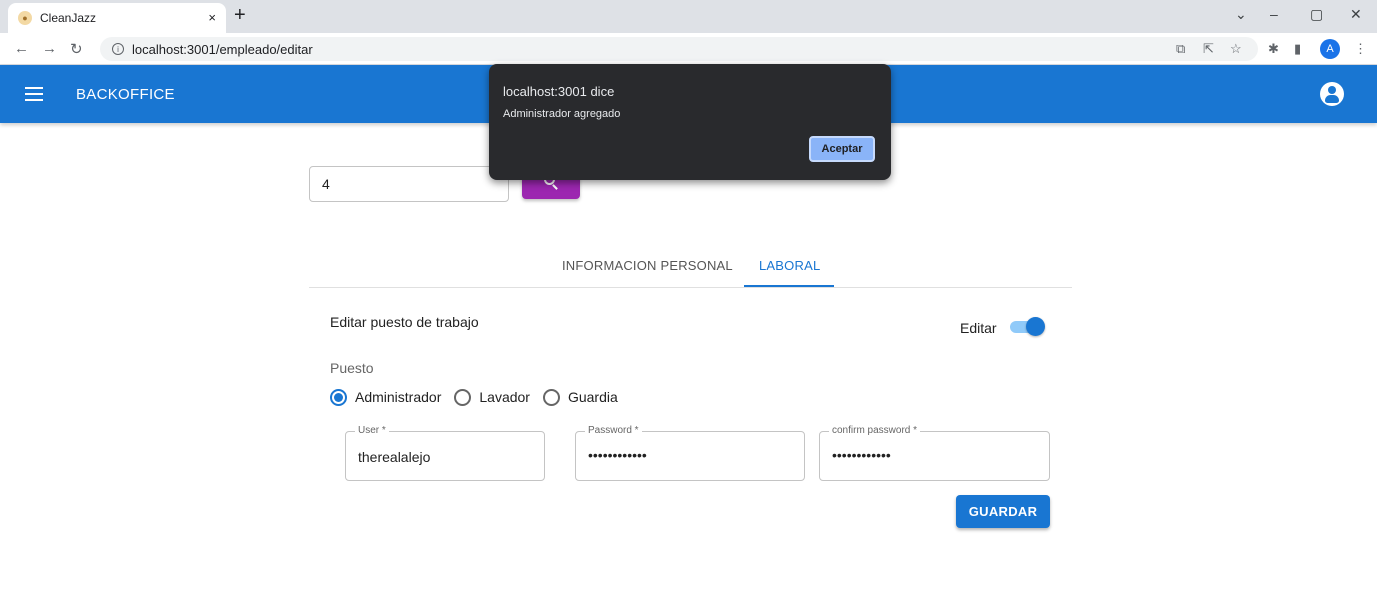  Describe the element at coordinates (1360, 49) in the screenshot. I see `browser-menu-icon: ⋮` at that location.